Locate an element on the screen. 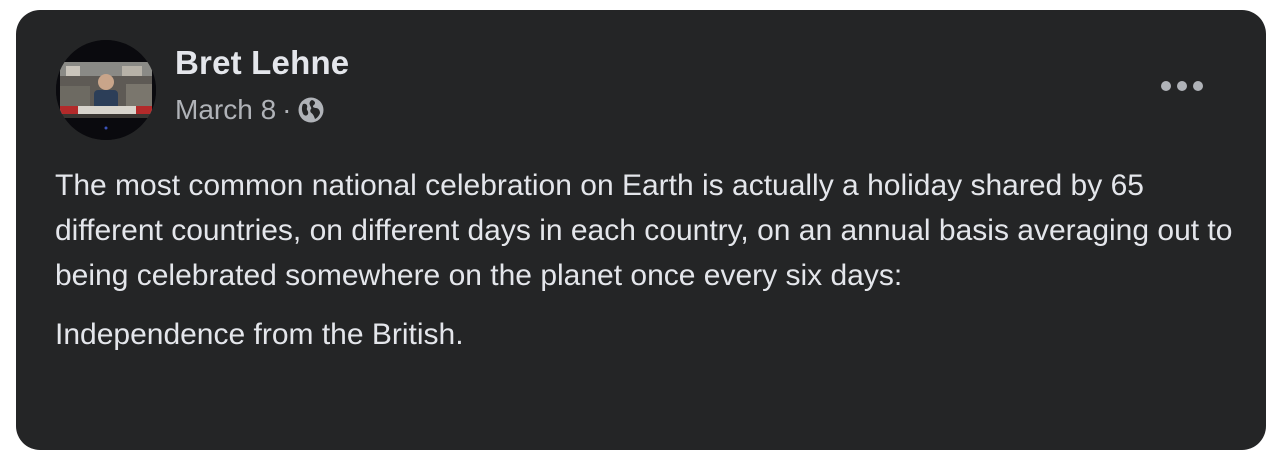  more-options-icon is located at coordinates (1182, 86).